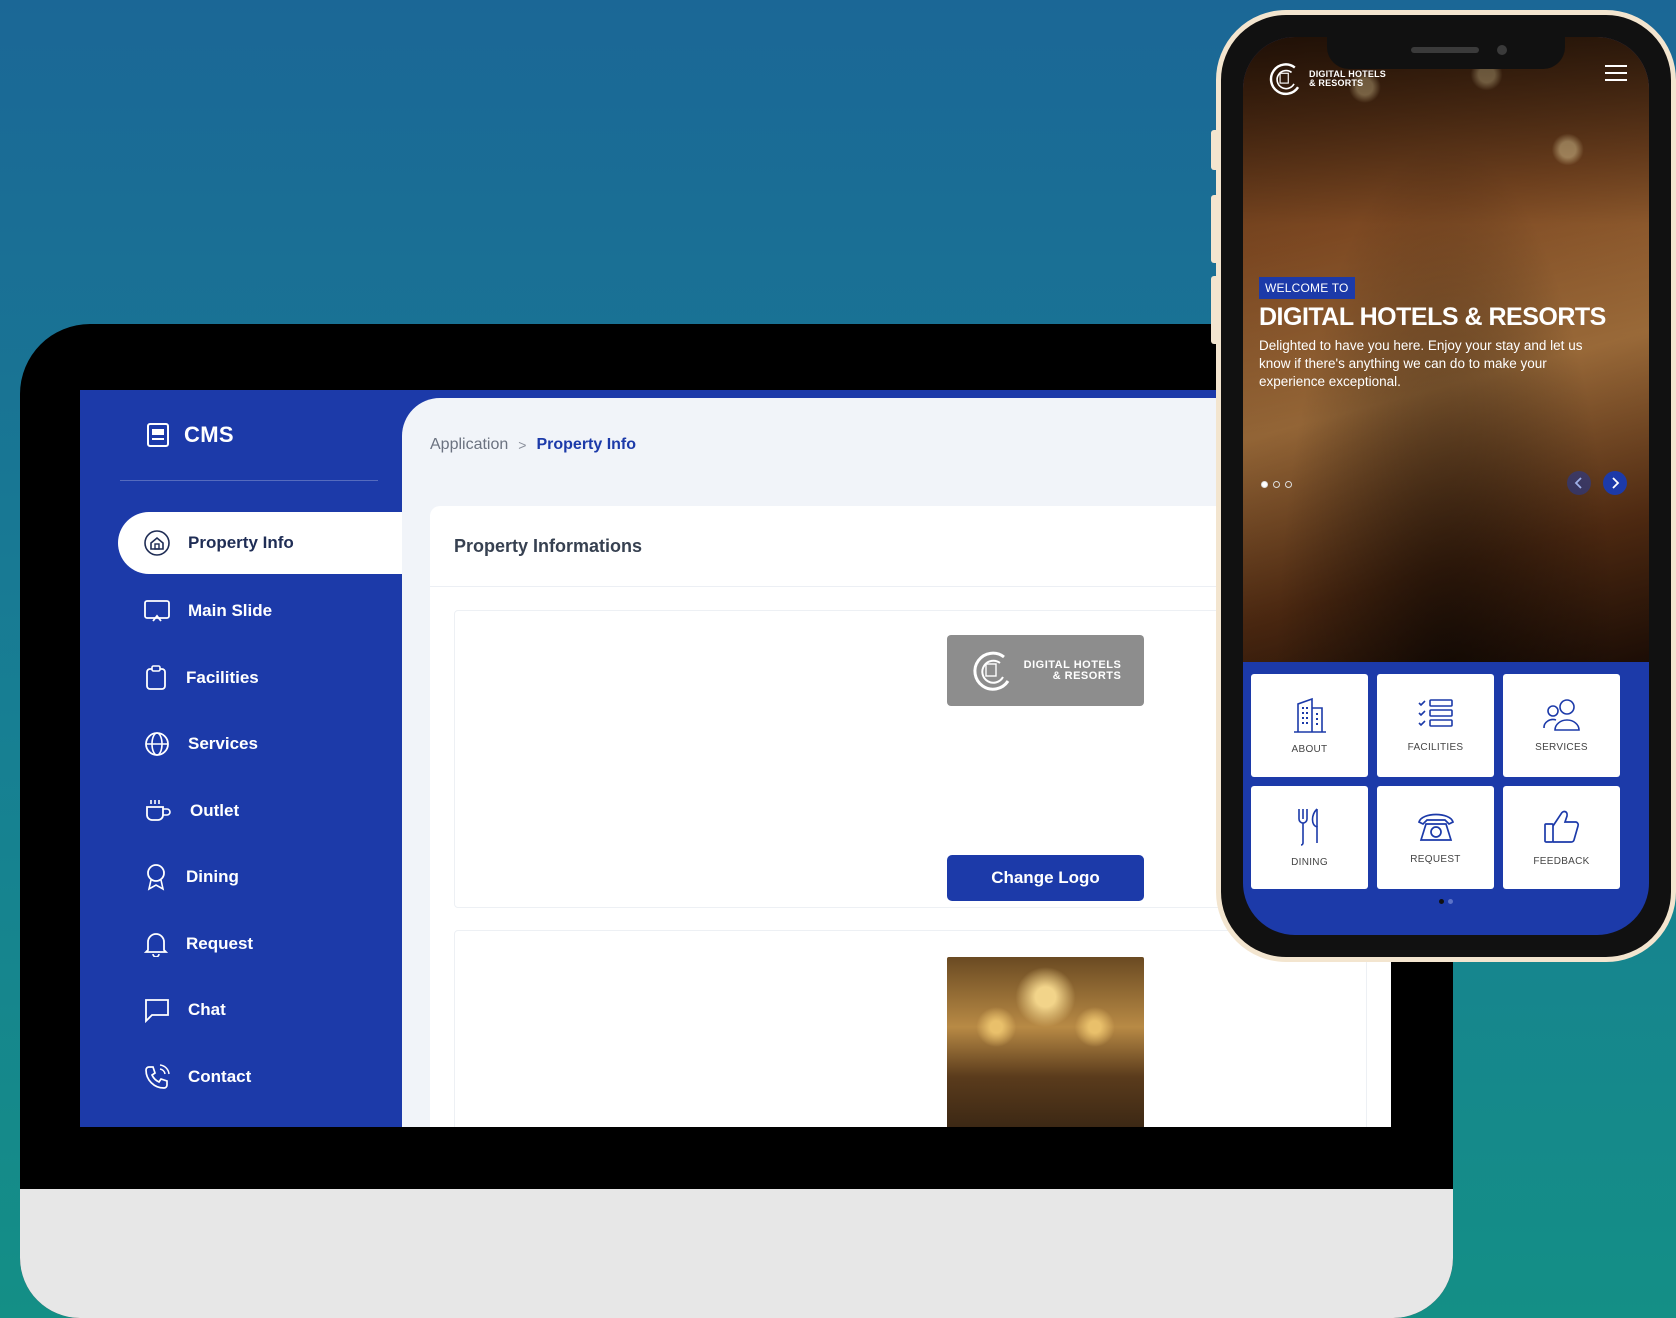 The width and height of the screenshot is (1676, 1318). I want to click on breadcrumb-parent: Application, so click(469, 445).